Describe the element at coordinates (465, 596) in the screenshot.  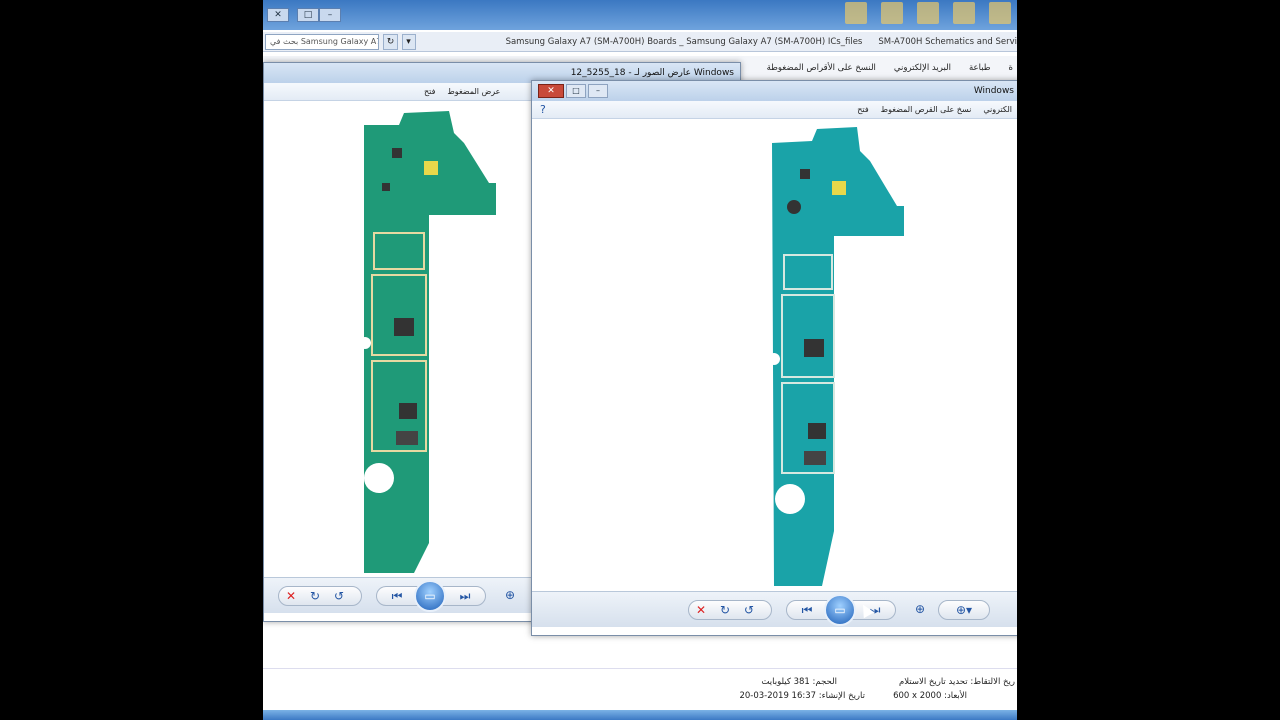
I see `next-icon: ⏭` at that location.